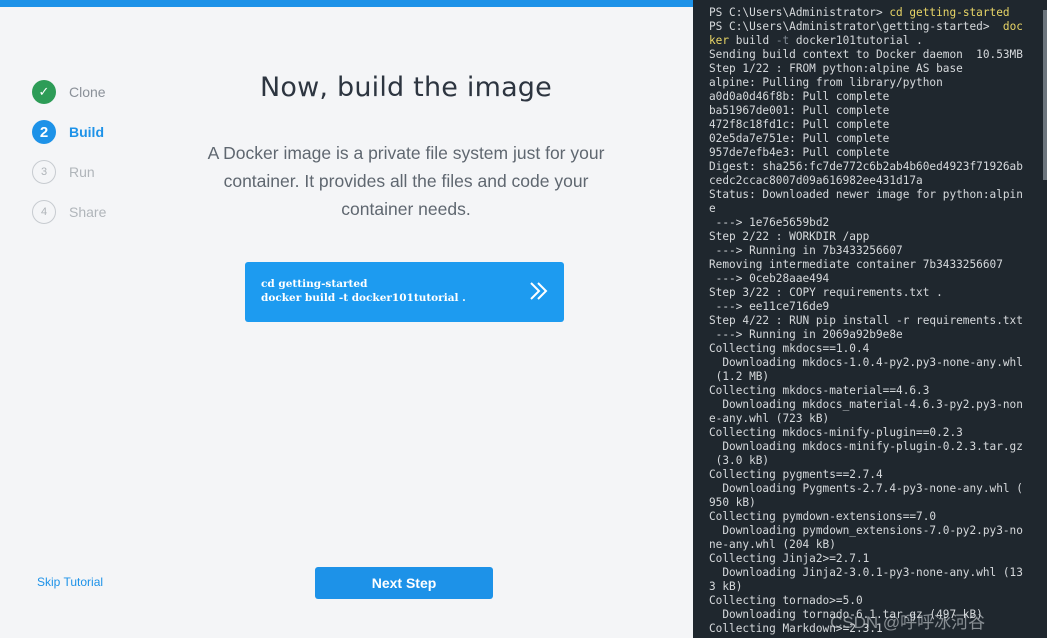 This screenshot has width=1047, height=638. Describe the element at coordinates (806, 334) in the screenshot. I see `terminal-line: ---> Running in 2069a92b9e8e` at that location.